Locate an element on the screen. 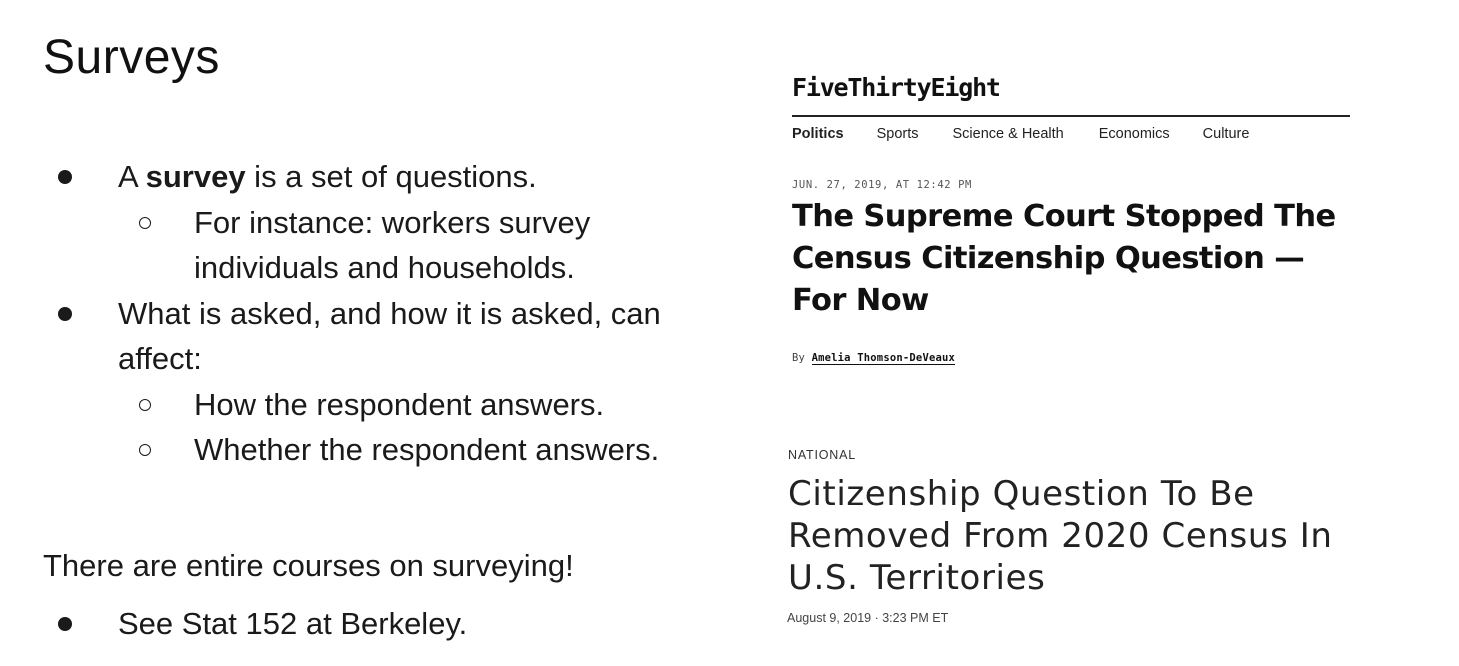 The image size is (1459, 666). nav-item-politics: Politics is located at coordinates (818, 134).